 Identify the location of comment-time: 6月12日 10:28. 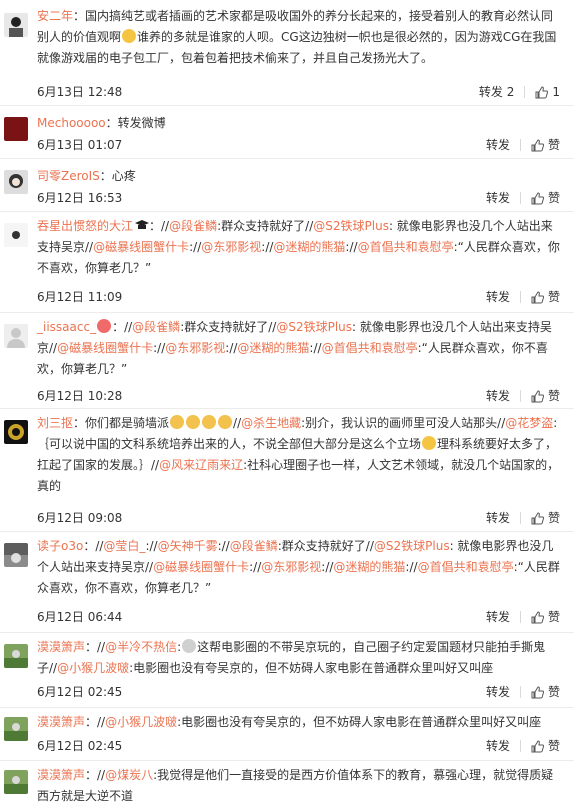
(80, 396).